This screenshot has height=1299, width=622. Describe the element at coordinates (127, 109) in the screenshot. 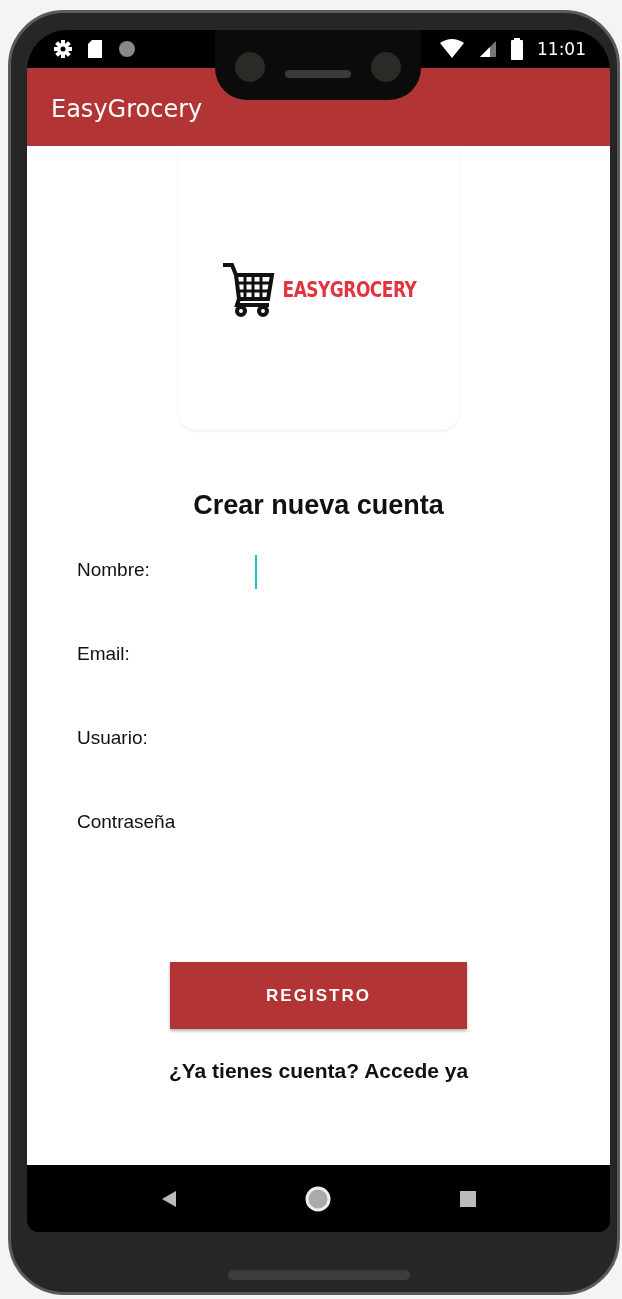

I see `app-title: EasyGrocery` at that location.